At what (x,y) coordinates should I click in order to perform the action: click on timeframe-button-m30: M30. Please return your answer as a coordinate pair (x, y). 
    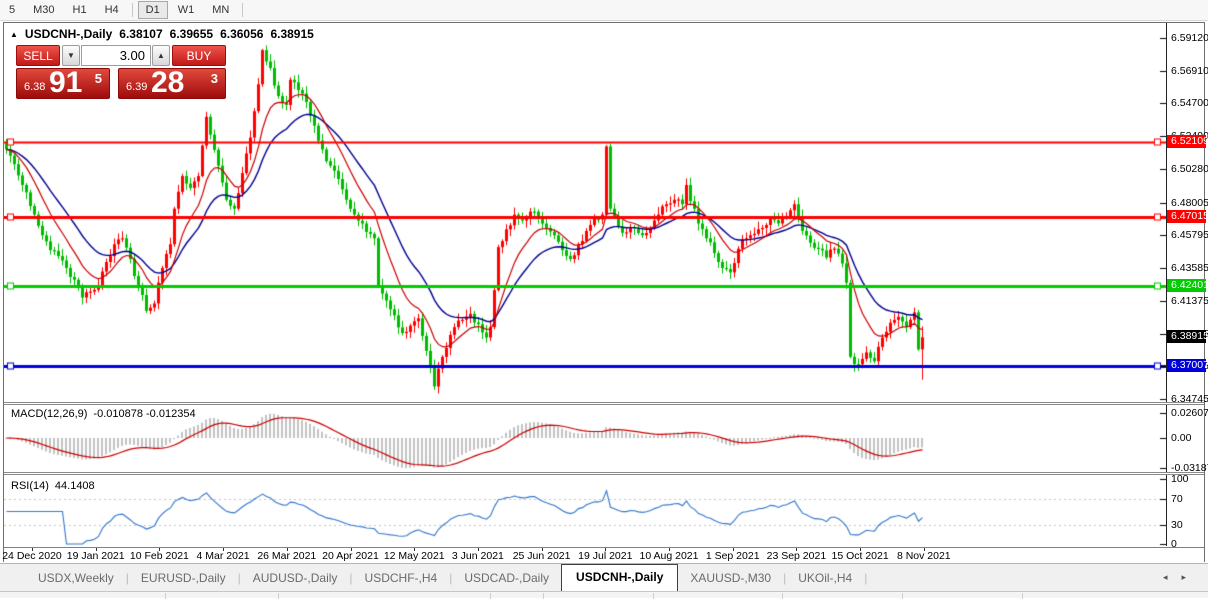
    Looking at the image, I should click on (43, 10).